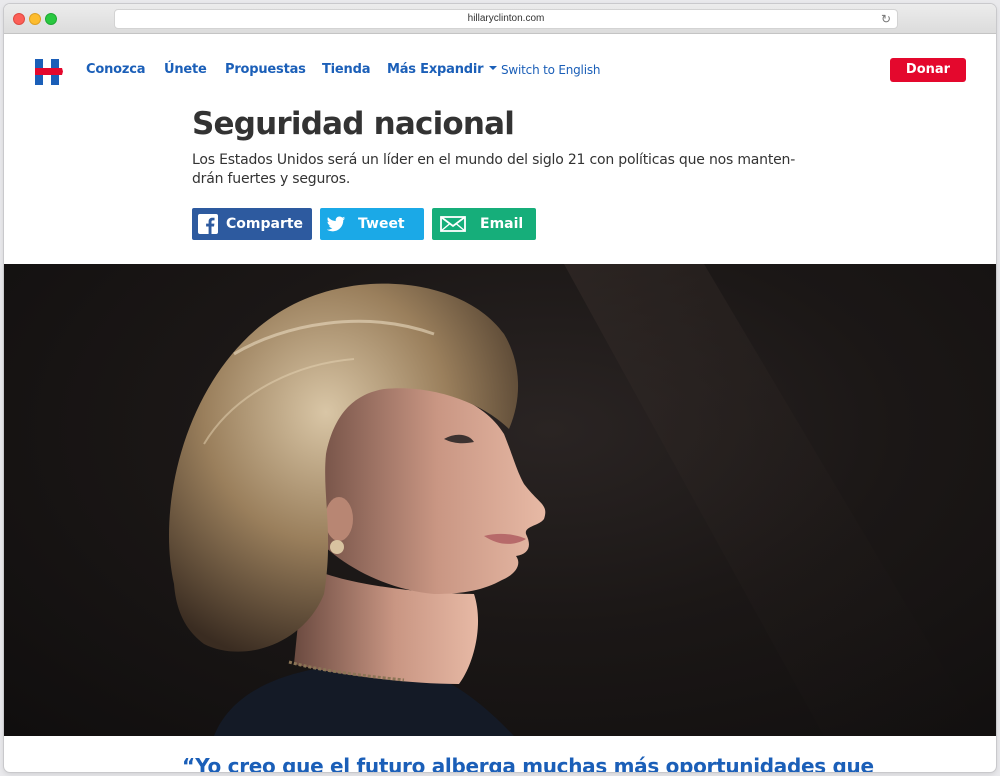  I want to click on hillary-h-logo, so click(49, 72).